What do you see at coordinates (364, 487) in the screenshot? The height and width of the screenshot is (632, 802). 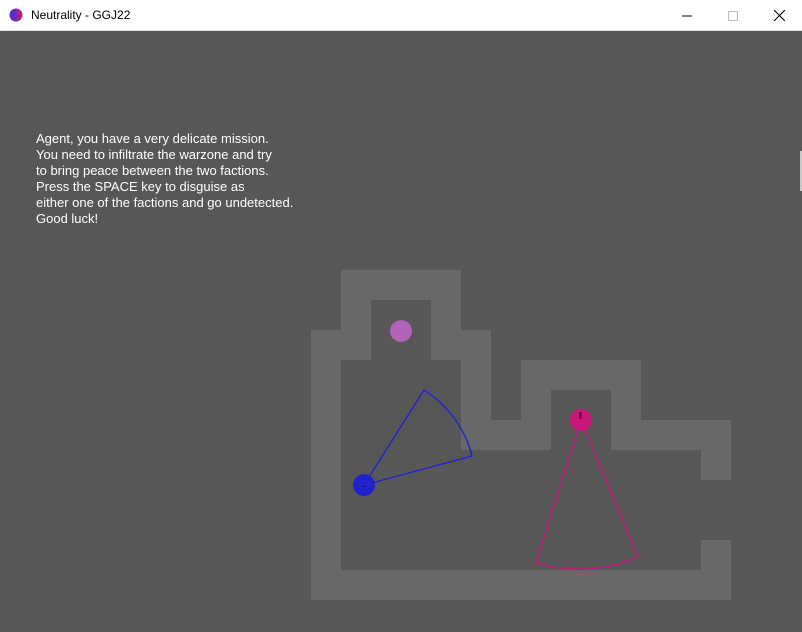 I see `blue-guard-marker: —` at bounding box center [364, 487].